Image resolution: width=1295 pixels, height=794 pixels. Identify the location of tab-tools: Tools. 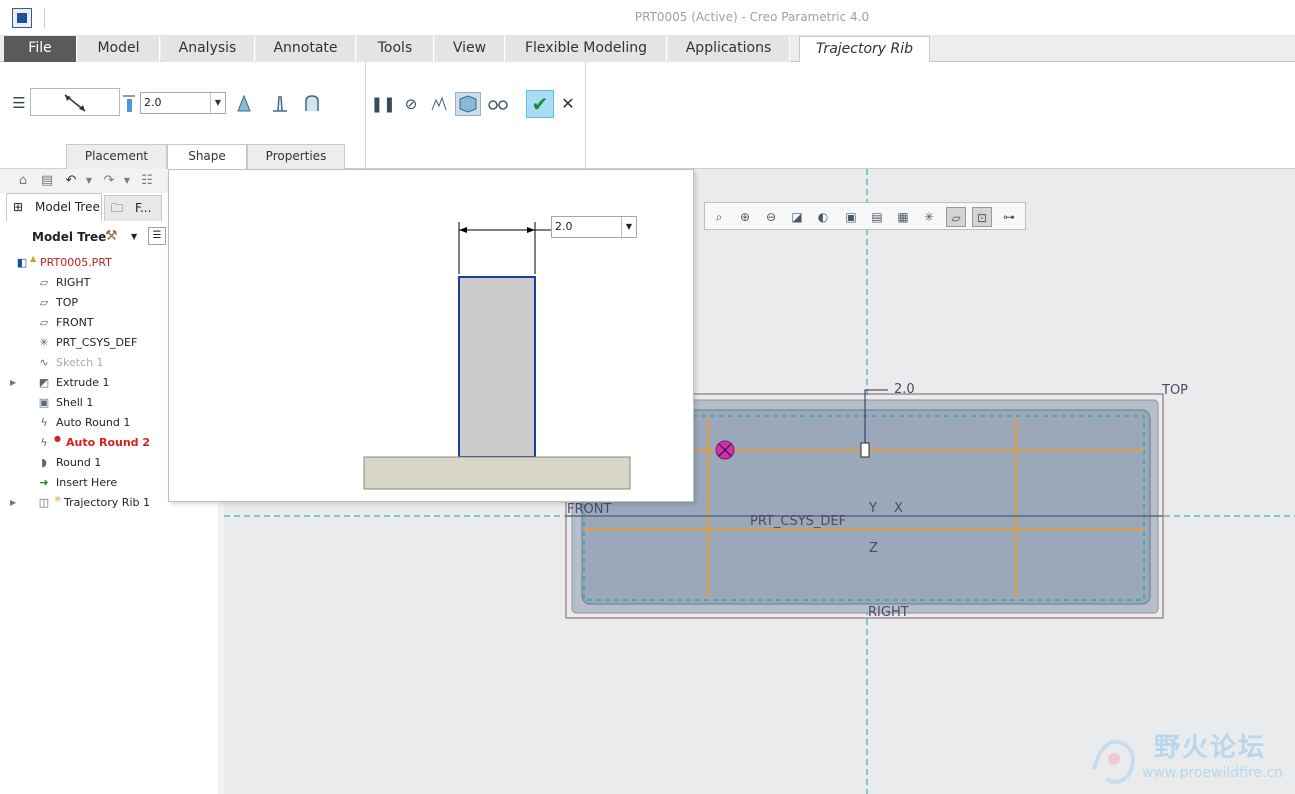
(395, 49).